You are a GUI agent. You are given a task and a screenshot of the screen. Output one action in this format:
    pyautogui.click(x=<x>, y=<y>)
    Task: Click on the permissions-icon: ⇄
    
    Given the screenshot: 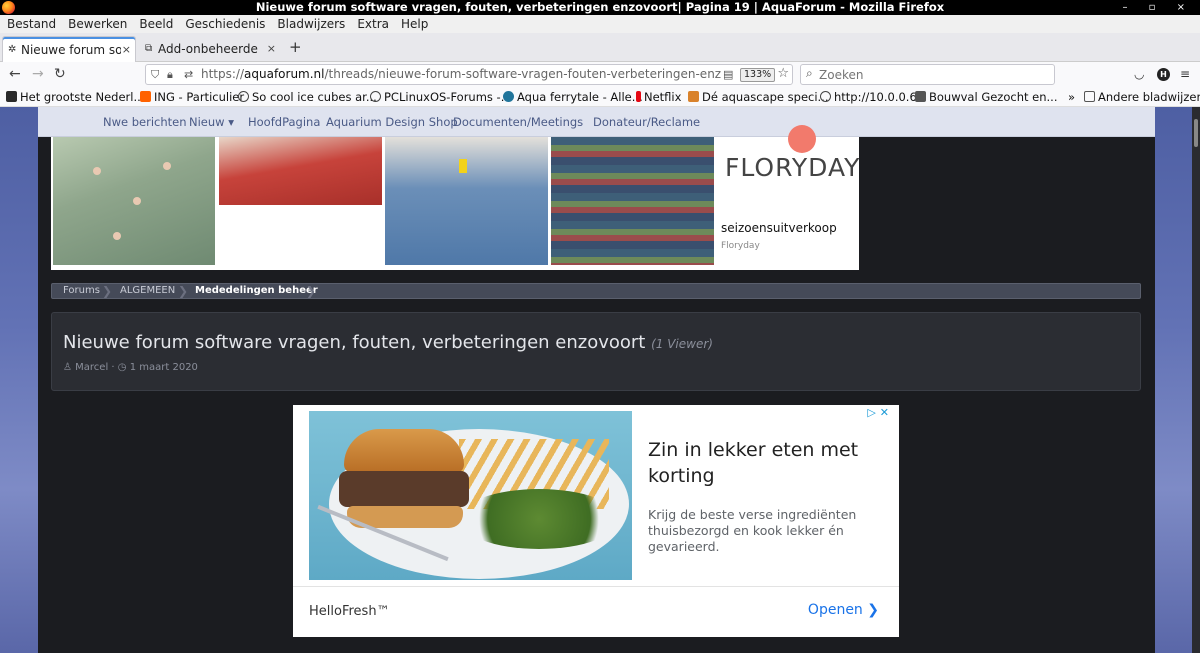 What is the action you would take?
    pyautogui.click(x=188, y=75)
    